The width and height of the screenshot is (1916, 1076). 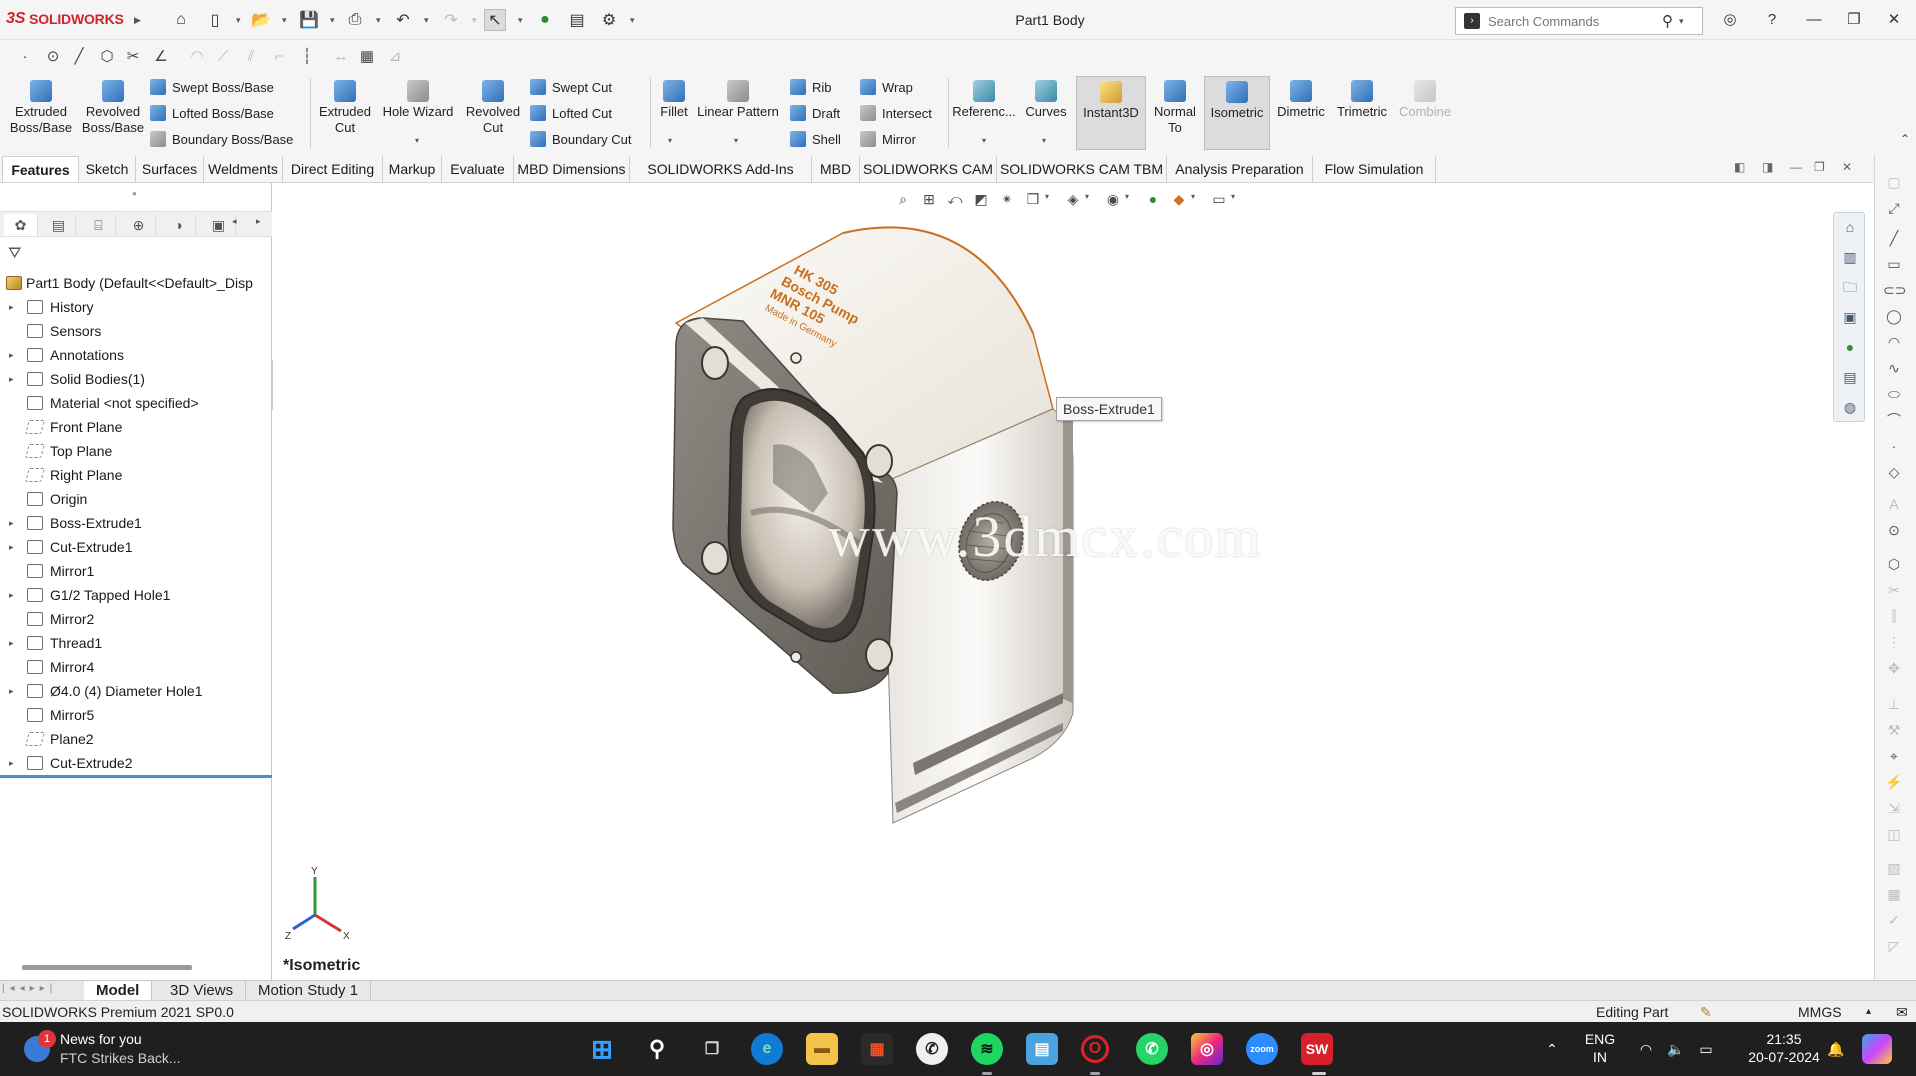 I want to click on tab-flow-simulation: Flow Simulation, so click(x=1374, y=169).